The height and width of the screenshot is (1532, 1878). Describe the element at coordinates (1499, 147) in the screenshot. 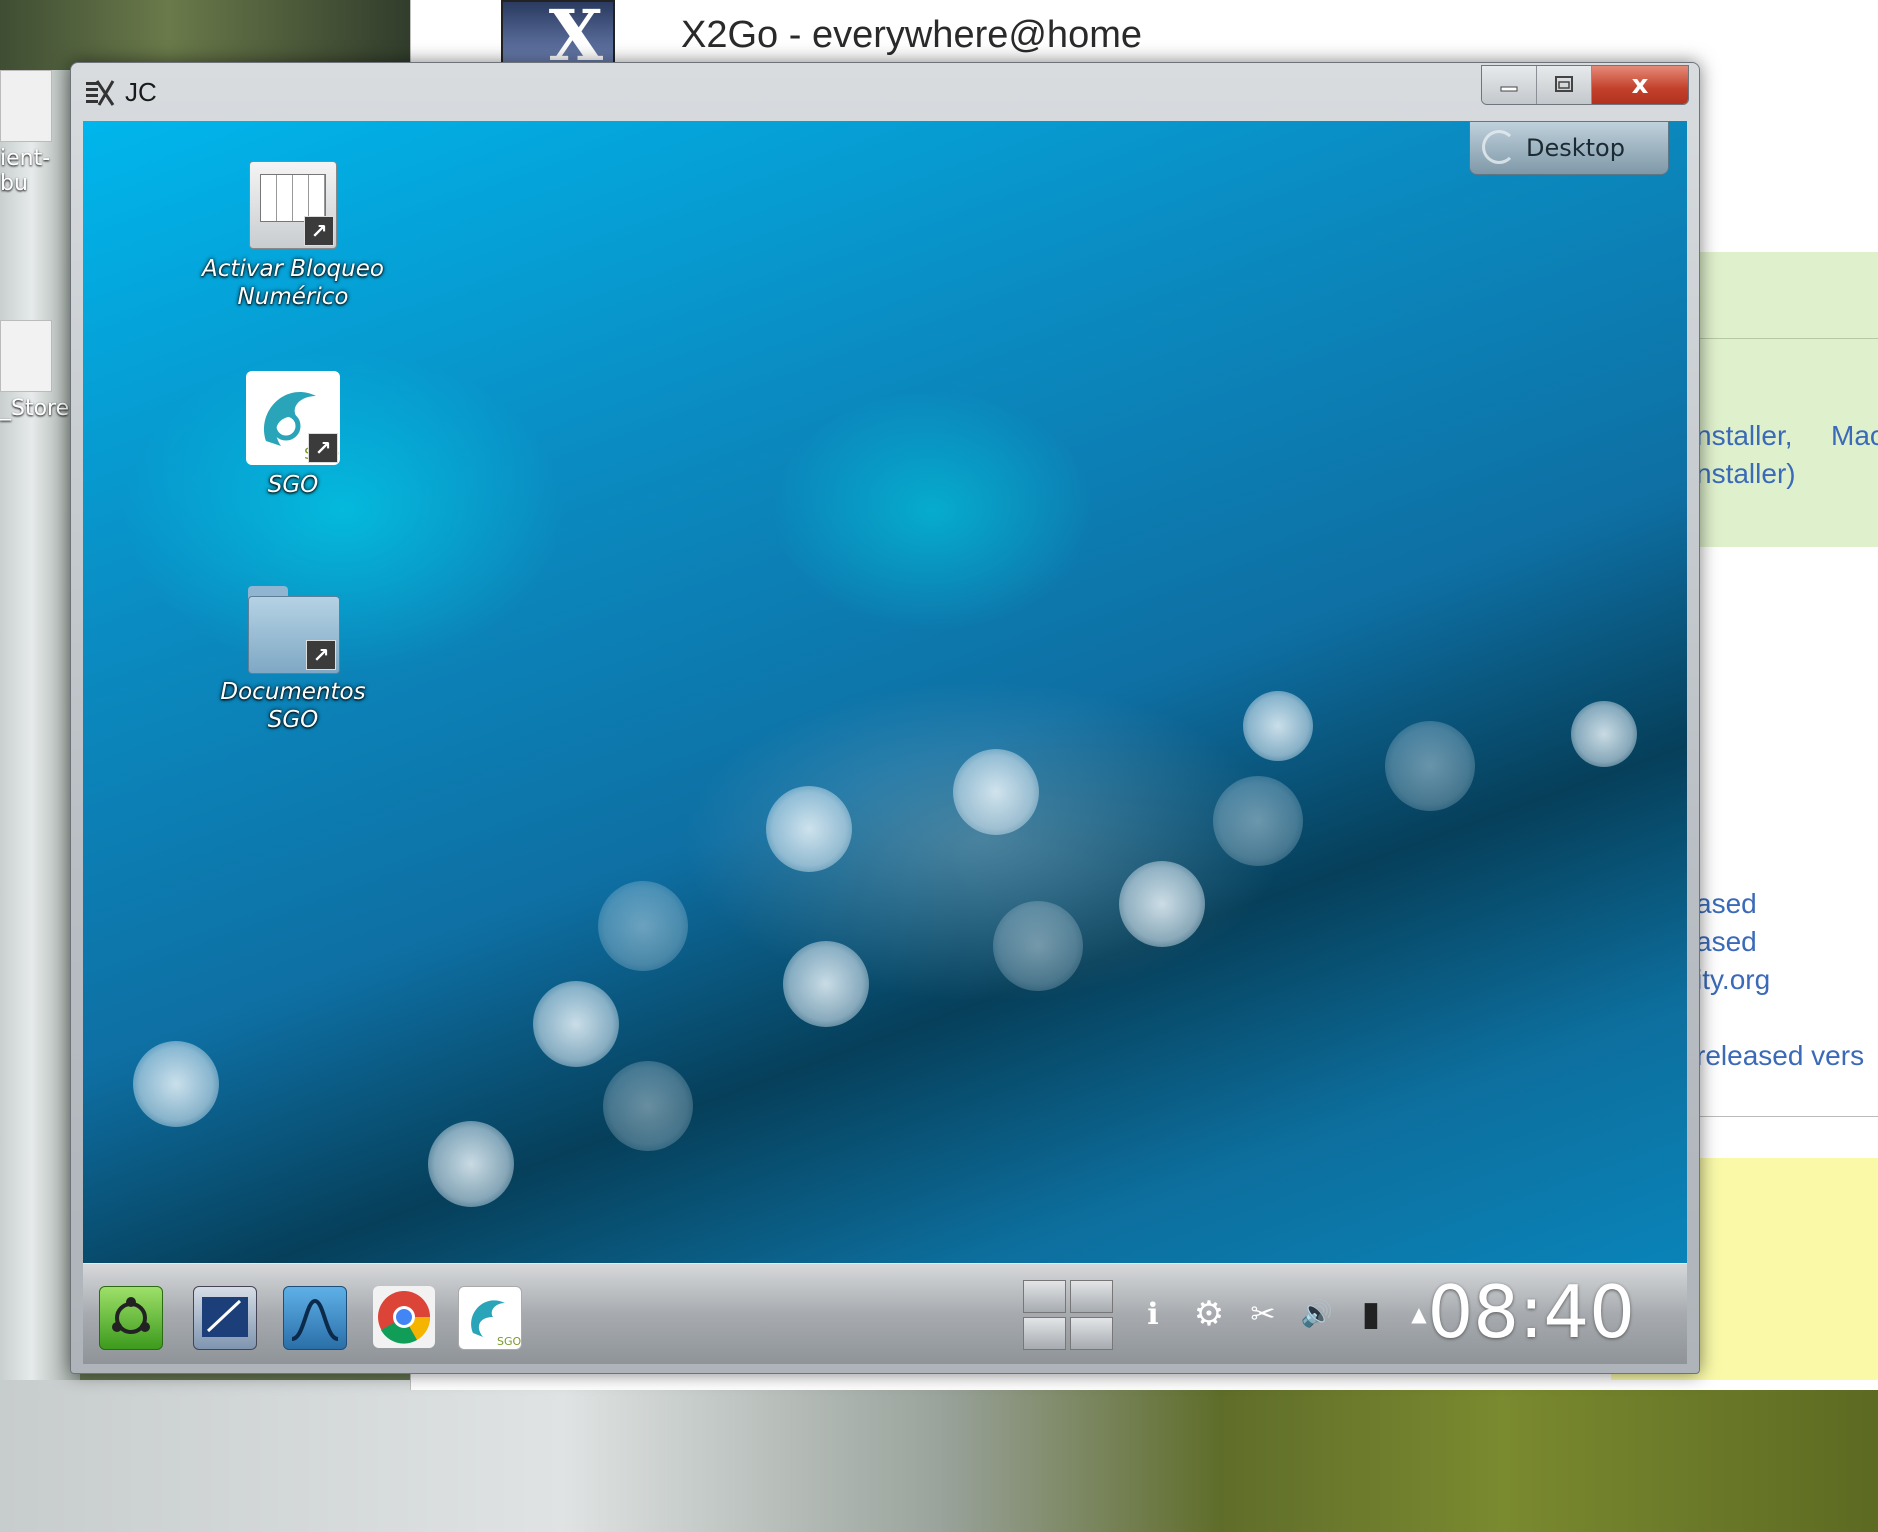

I see `cashew-icon` at that location.